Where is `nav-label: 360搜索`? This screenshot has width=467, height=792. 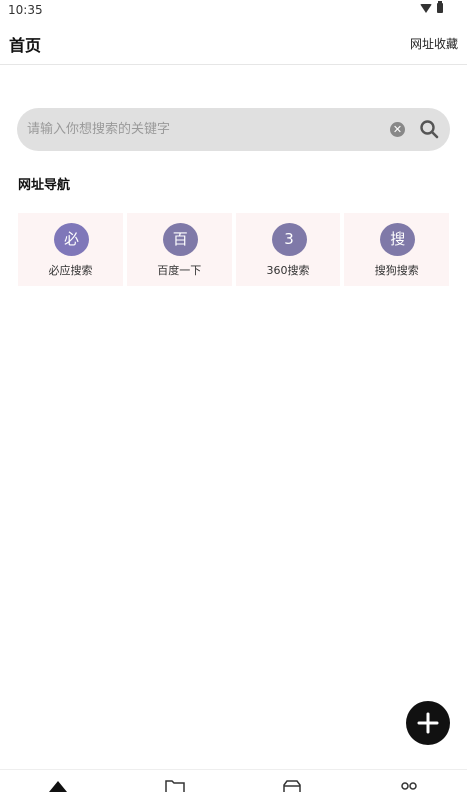
nav-label: 360搜索 is located at coordinates (288, 270).